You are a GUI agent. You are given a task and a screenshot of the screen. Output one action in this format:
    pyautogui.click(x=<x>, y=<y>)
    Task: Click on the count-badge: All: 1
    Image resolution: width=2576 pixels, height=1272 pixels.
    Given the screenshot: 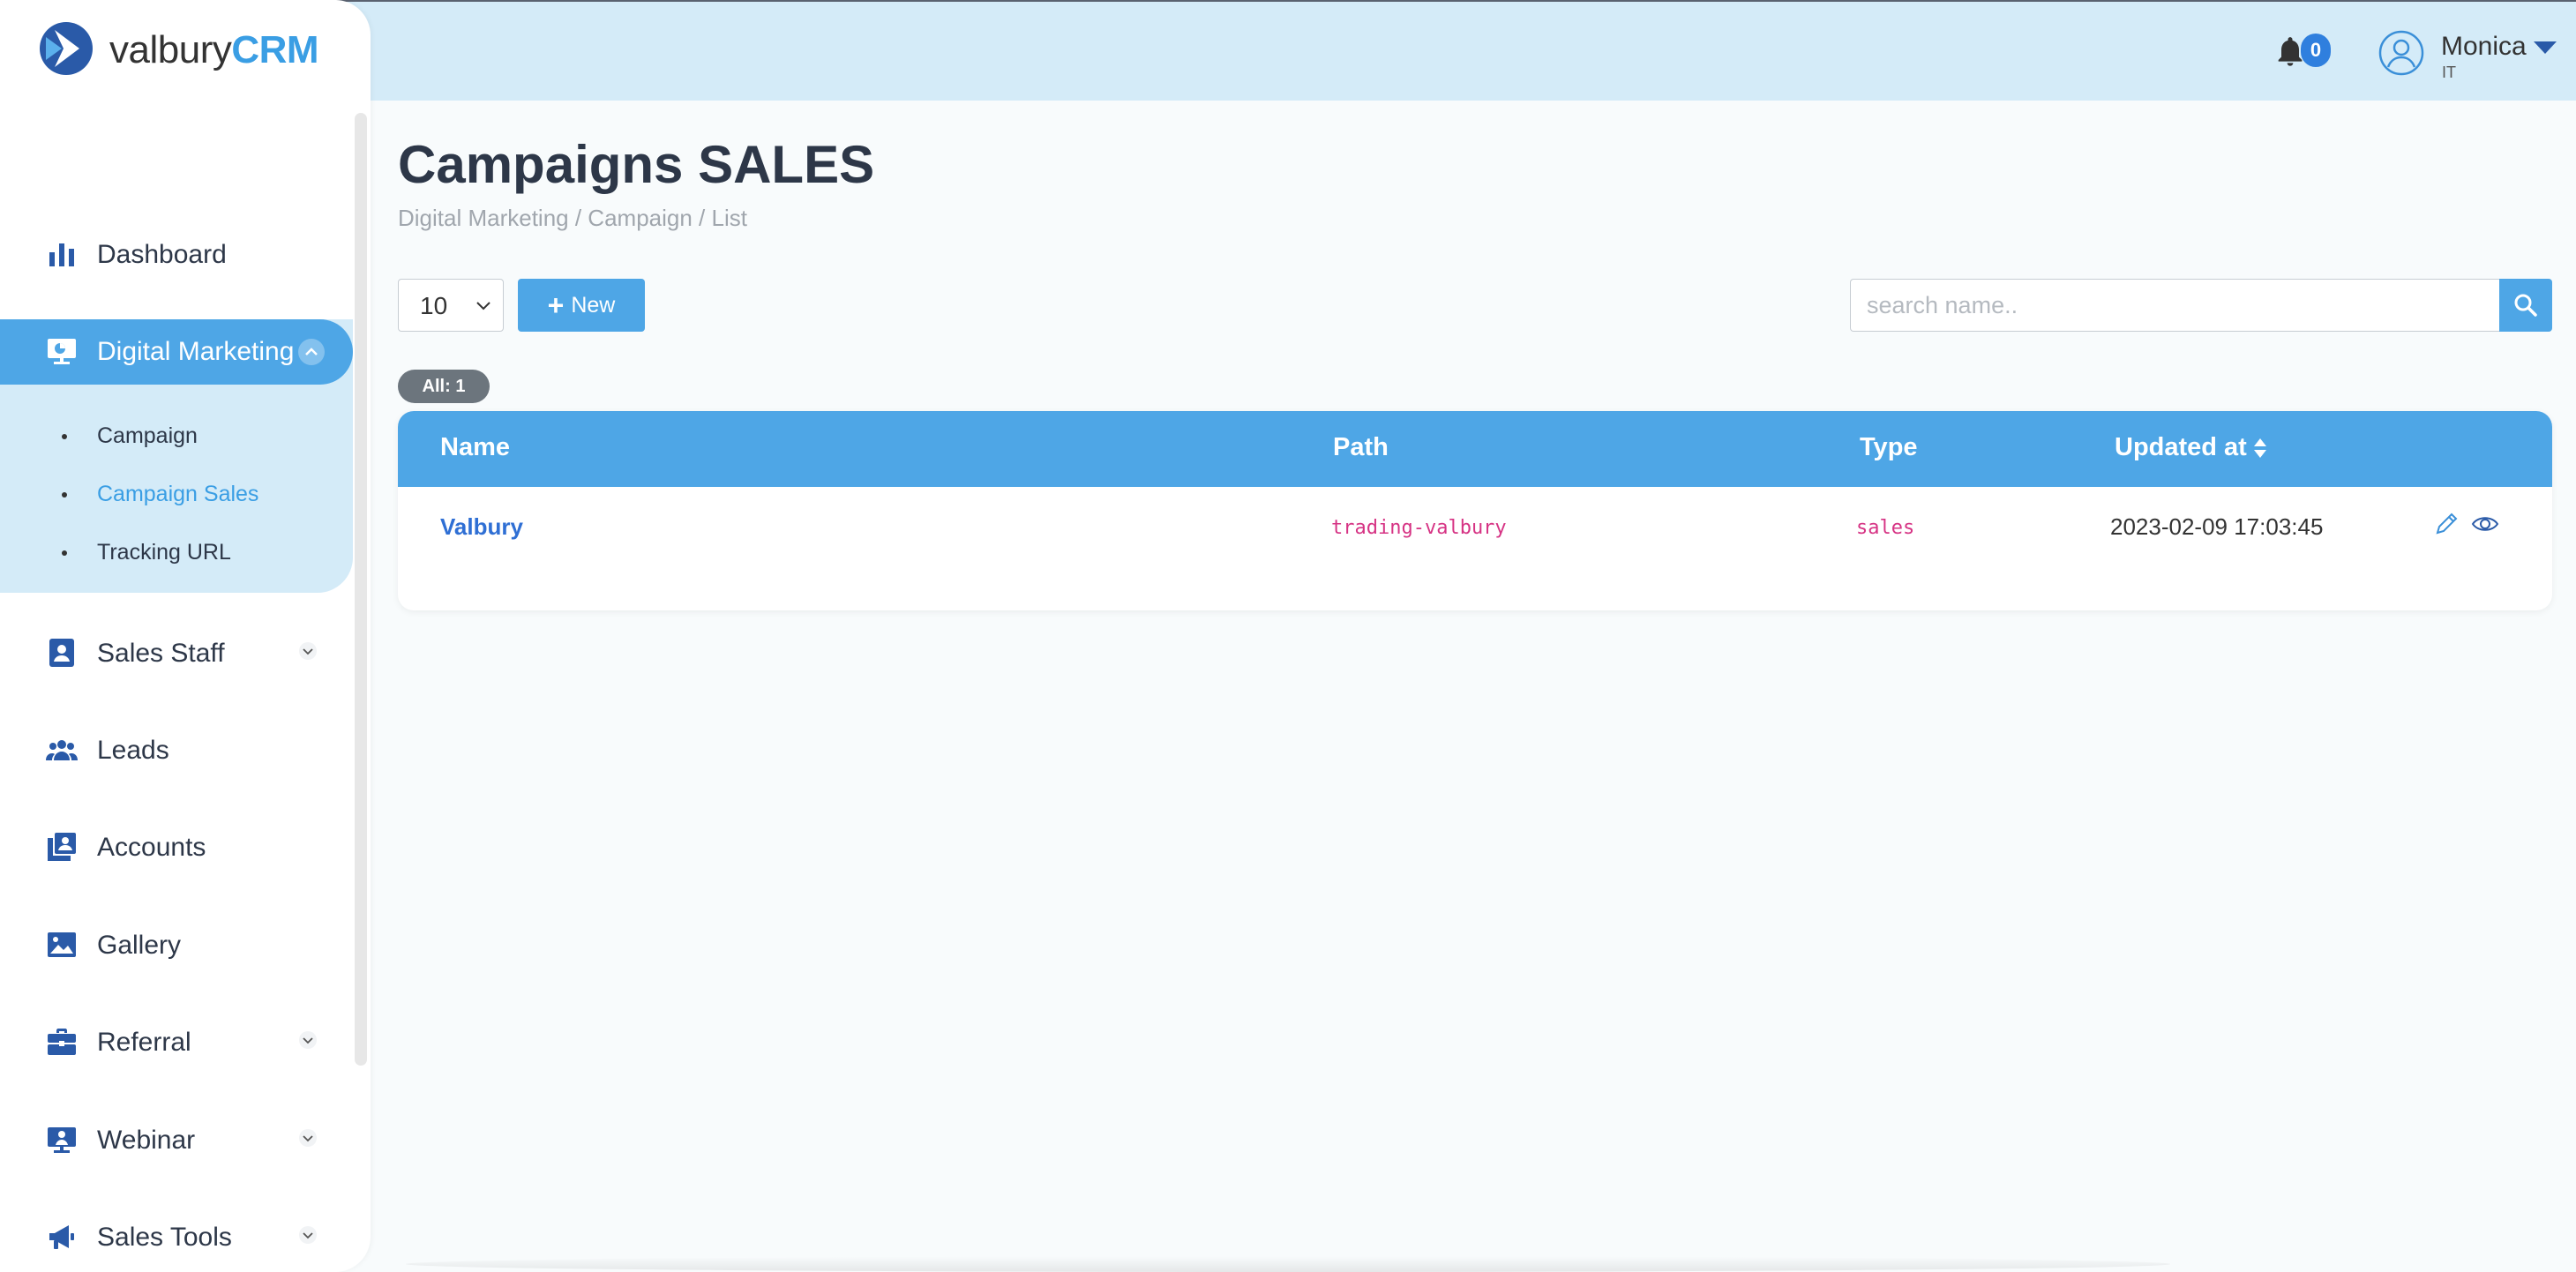 What is the action you would take?
    pyautogui.click(x=444, y=386)
    